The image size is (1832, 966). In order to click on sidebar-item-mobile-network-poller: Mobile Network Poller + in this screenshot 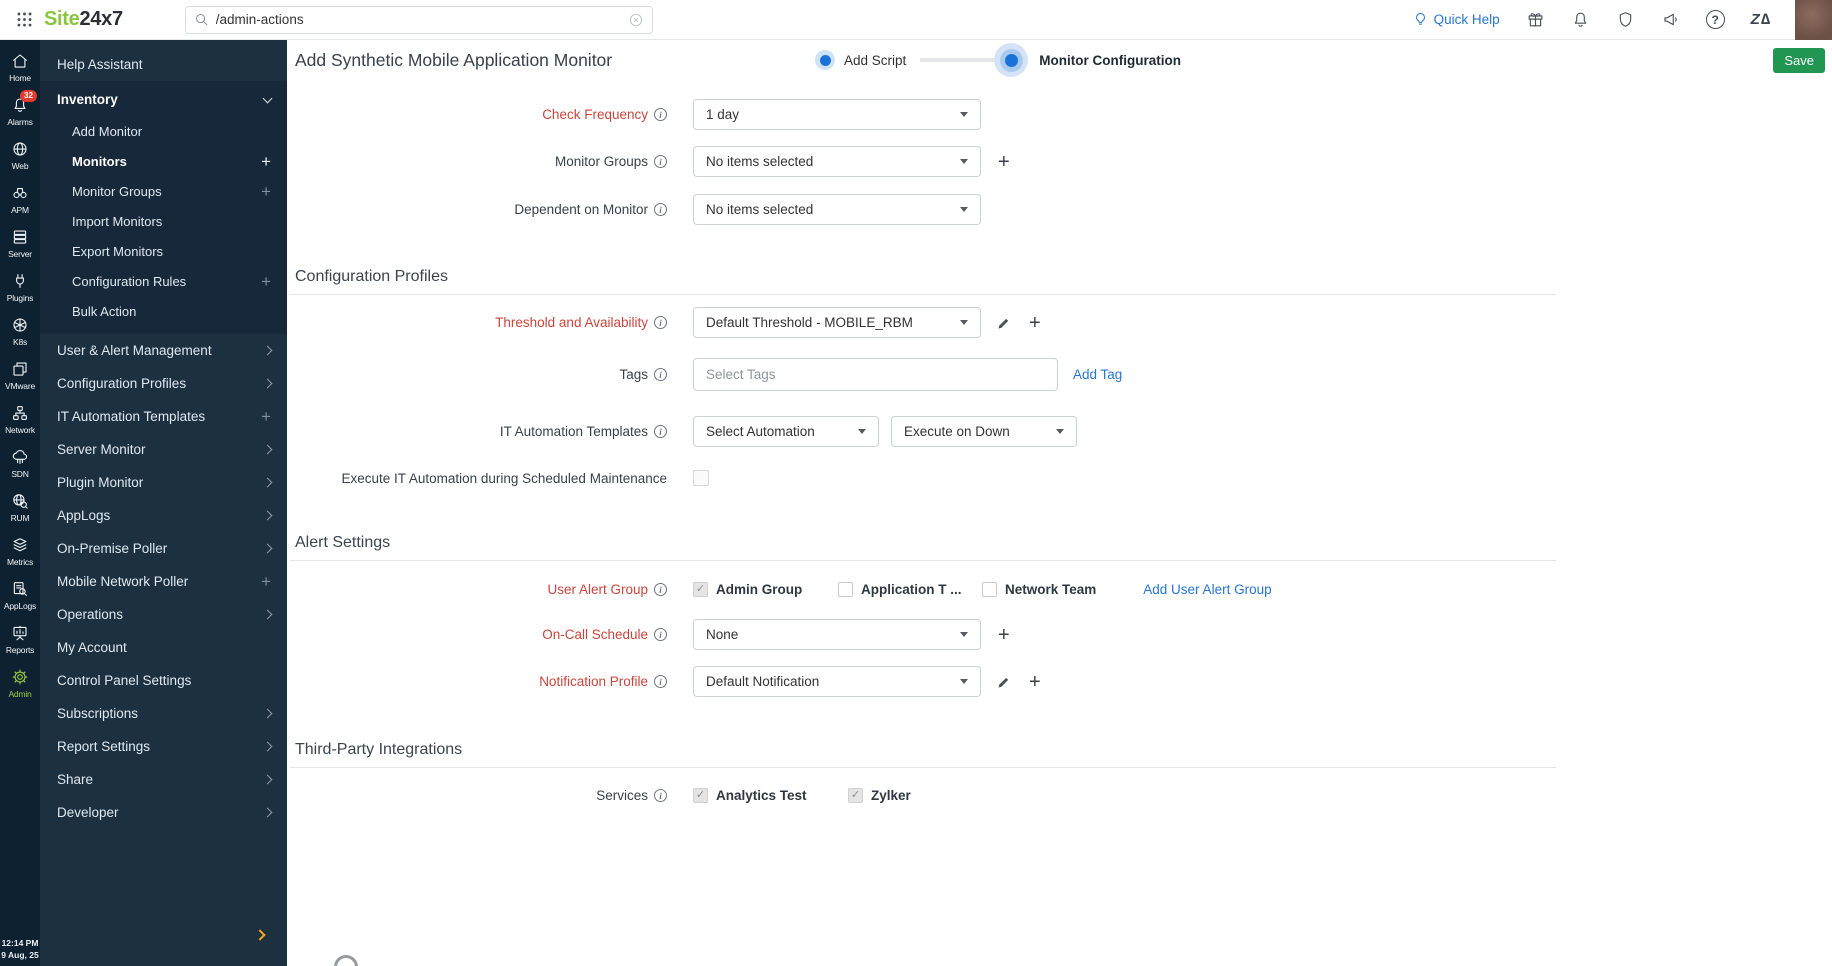, I will do `click(163, 581)`.